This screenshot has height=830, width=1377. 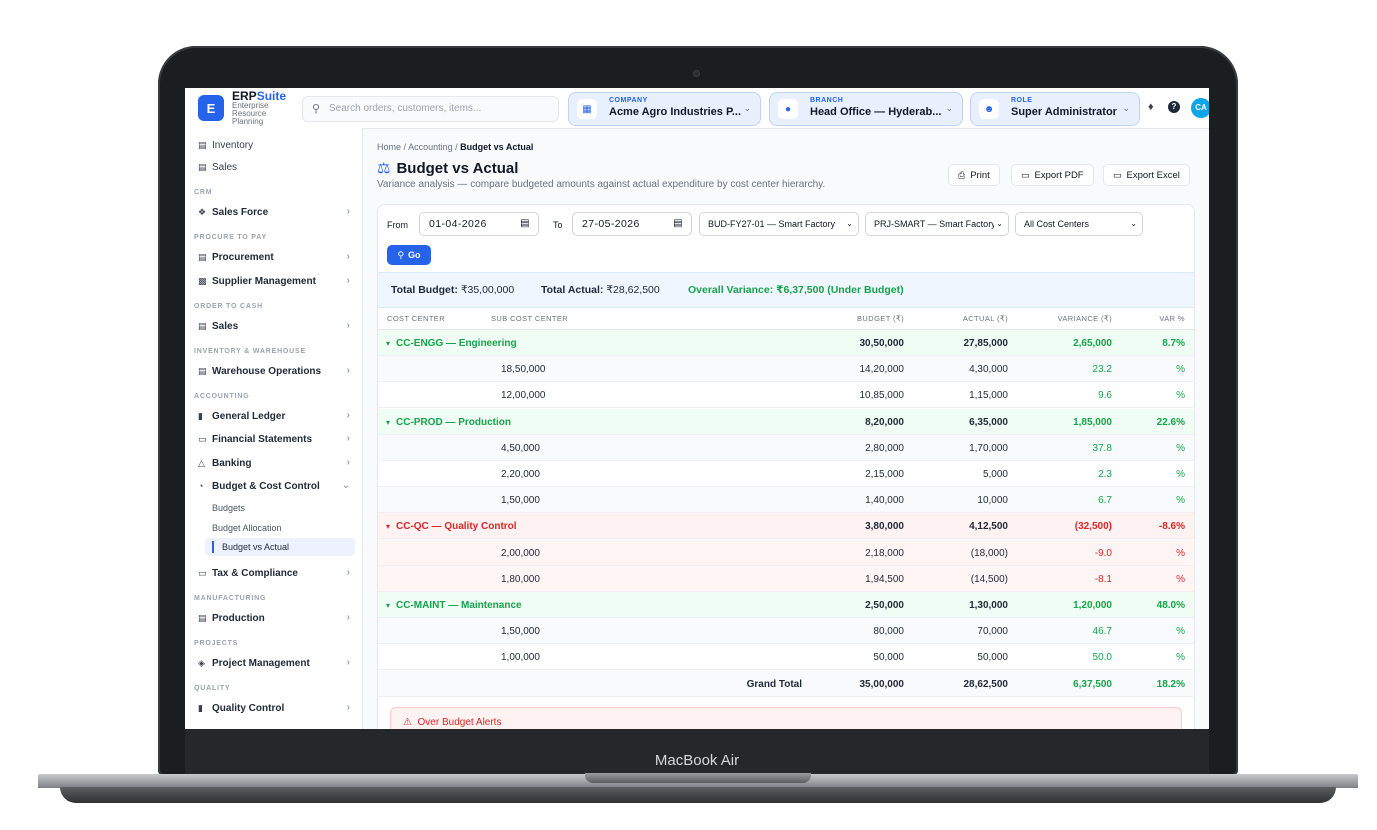 What do you see at coordinates (274, 145) in the screenshot?
I see `sidebar-item-inventory: ▤ Inventory` at bounding box center [274, 145].